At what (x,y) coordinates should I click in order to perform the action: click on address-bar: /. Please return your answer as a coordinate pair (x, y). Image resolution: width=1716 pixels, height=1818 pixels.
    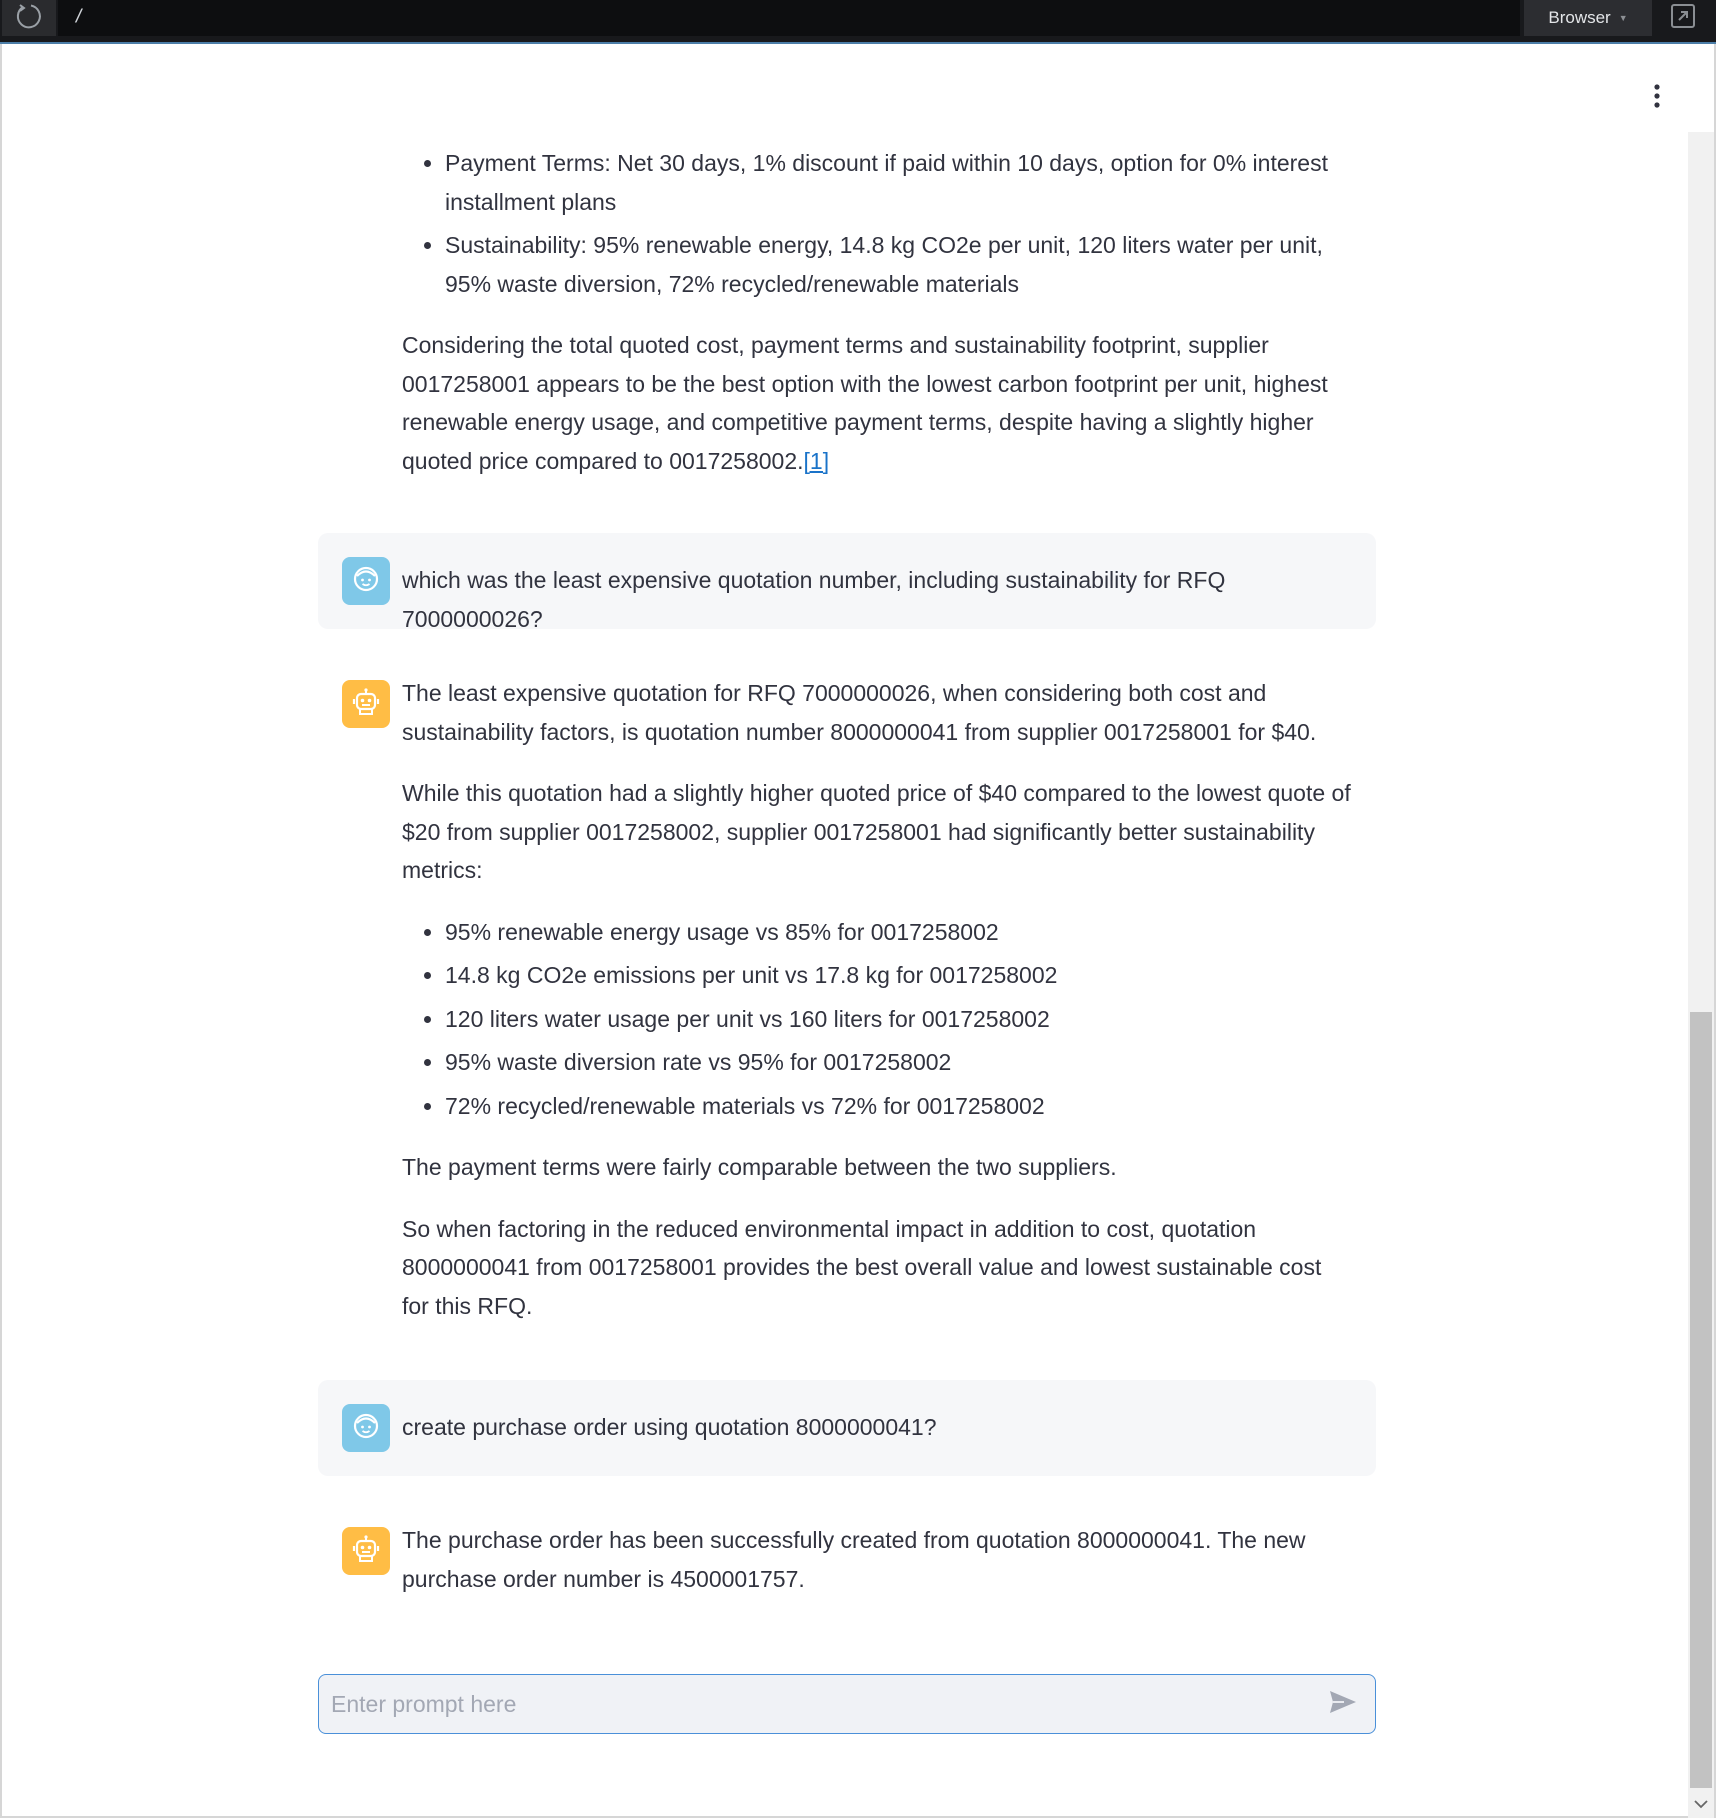
    Looking at the image, I should click on (789, 18).